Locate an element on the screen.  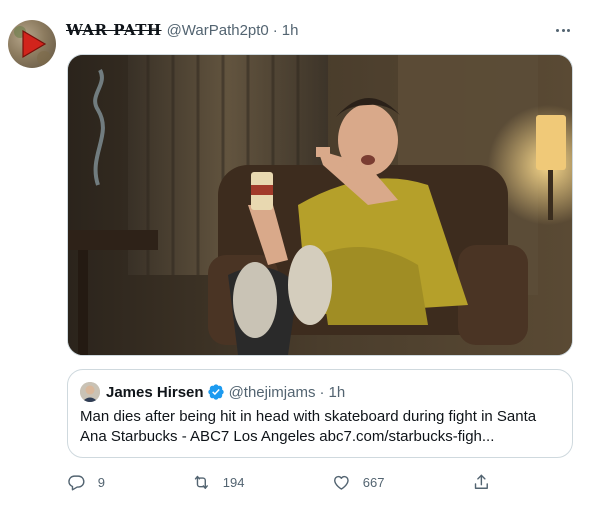
retweet-button: 194 is located at coordinates (218, 482).